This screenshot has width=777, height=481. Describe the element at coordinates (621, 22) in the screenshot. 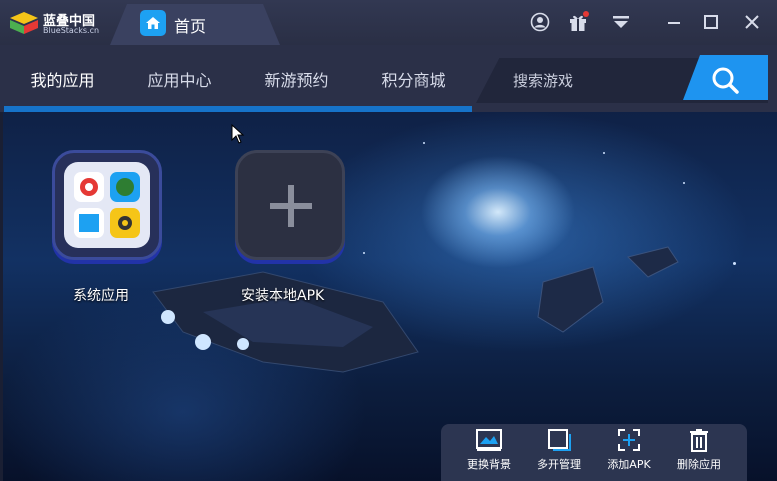

I see `menu-dropdown-icon` at that location.